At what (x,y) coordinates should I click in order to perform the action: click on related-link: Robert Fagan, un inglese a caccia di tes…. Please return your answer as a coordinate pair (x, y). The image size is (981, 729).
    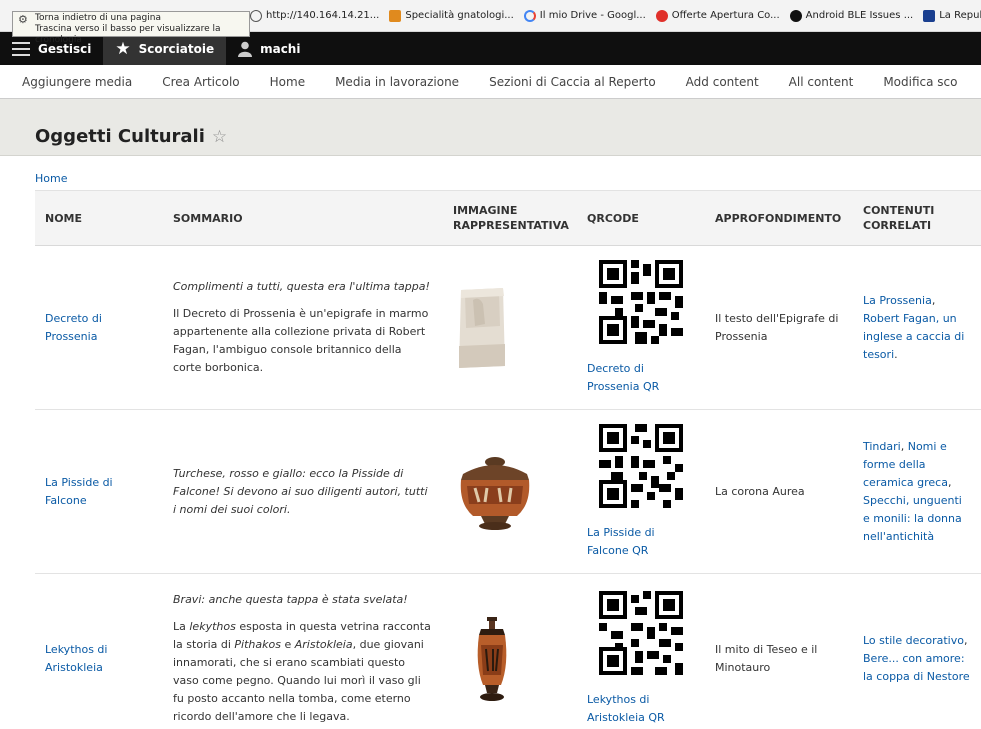
    Looking at the image, I should click on (913, 336).